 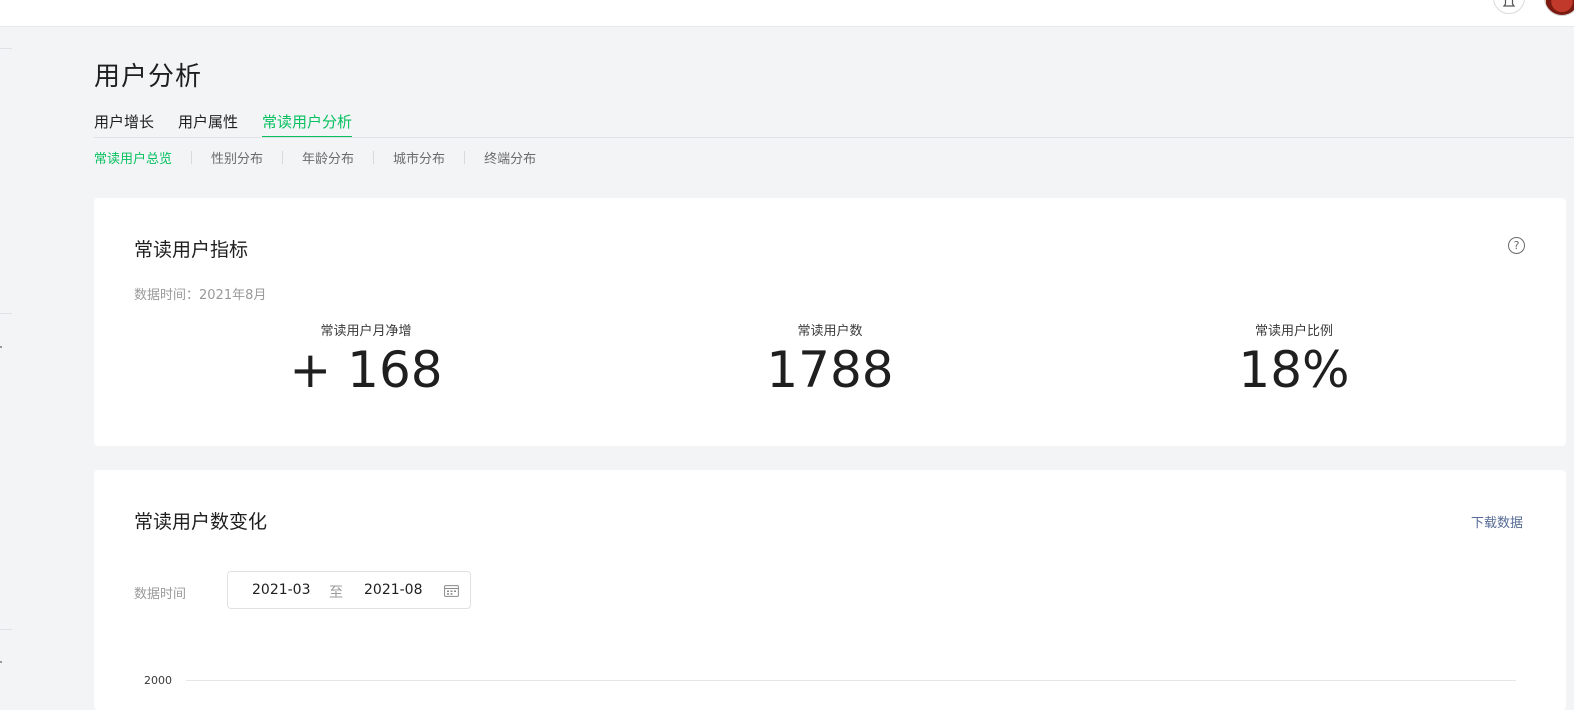 I want to click on y-axis-tick: 2000, so click(x=158, y=680).